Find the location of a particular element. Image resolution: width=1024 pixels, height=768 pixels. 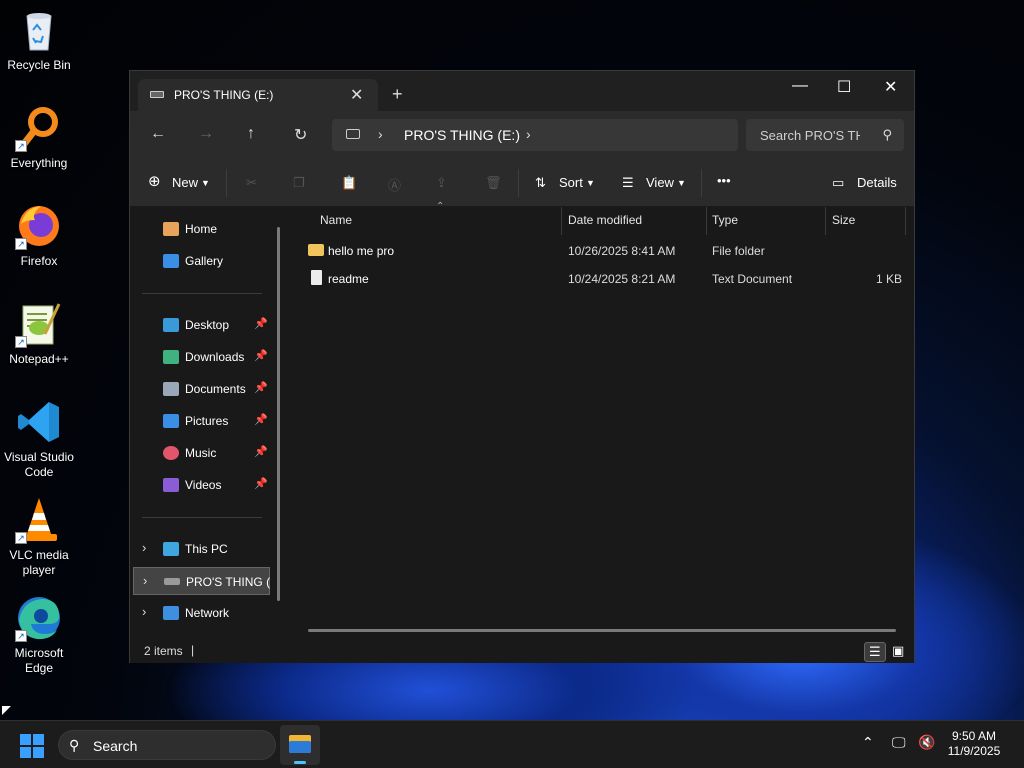

sidebar-item-documents: Documents 📌 is located at coordinates (205, 389).